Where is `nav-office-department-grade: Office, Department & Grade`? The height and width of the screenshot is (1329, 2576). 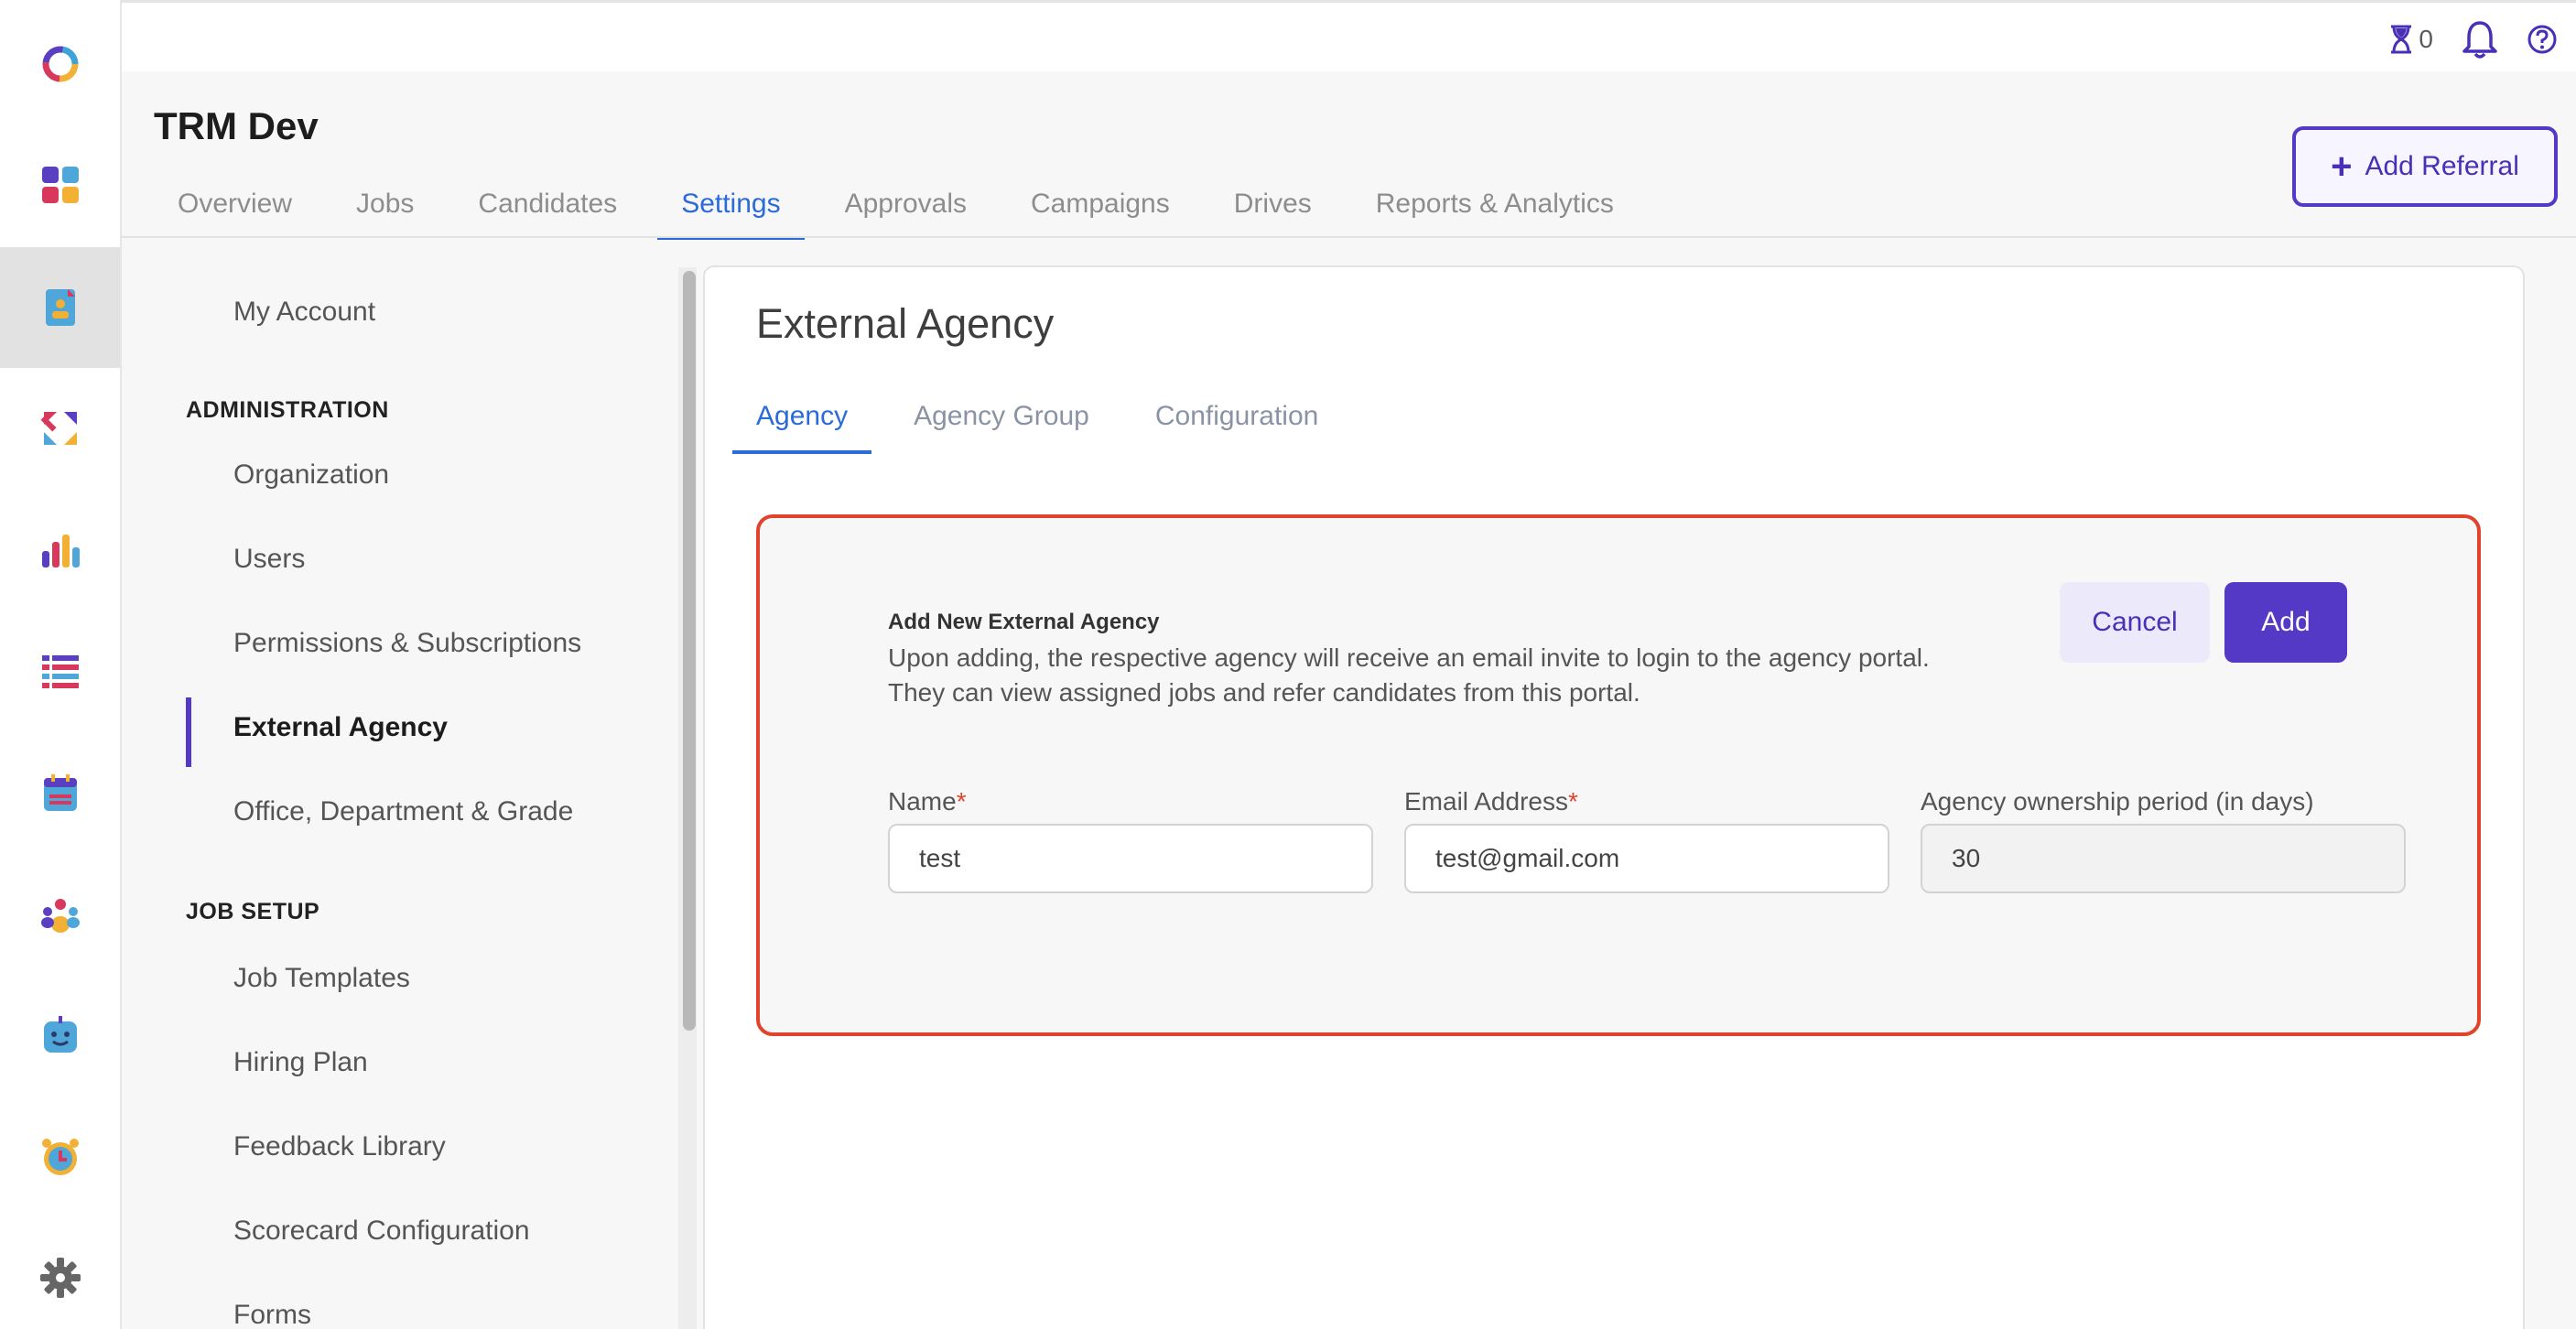
nav-office-department-grade: Office, Department & Grade is located at coordinates (403, 811).